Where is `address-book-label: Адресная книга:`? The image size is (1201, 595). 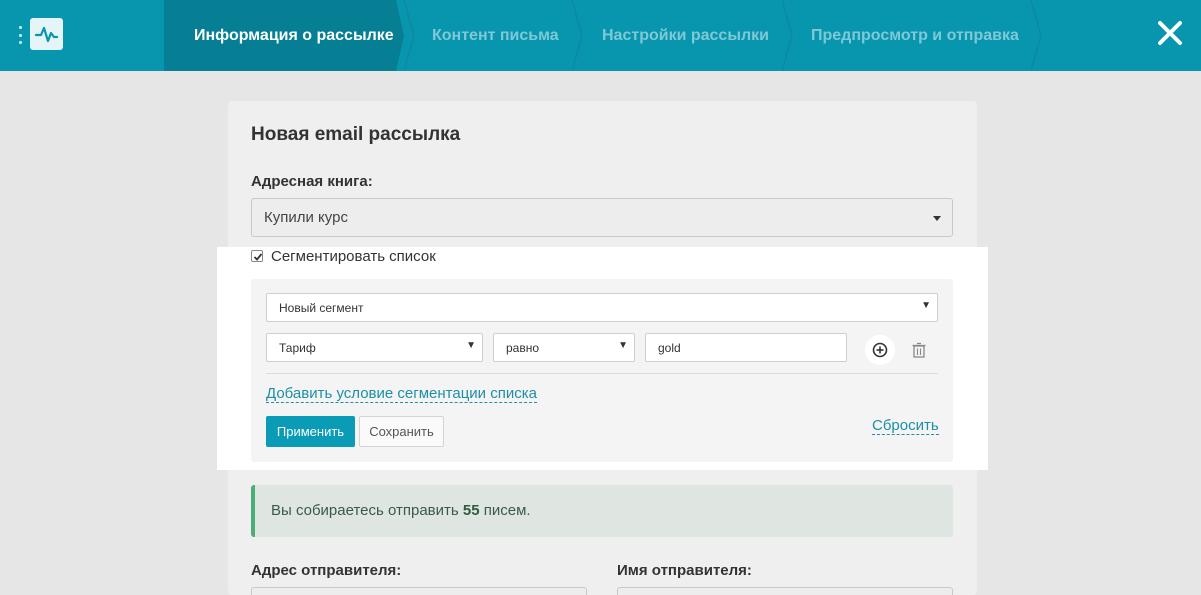
address-book-label: Адресная книга: is located at coordinates (312, 181).